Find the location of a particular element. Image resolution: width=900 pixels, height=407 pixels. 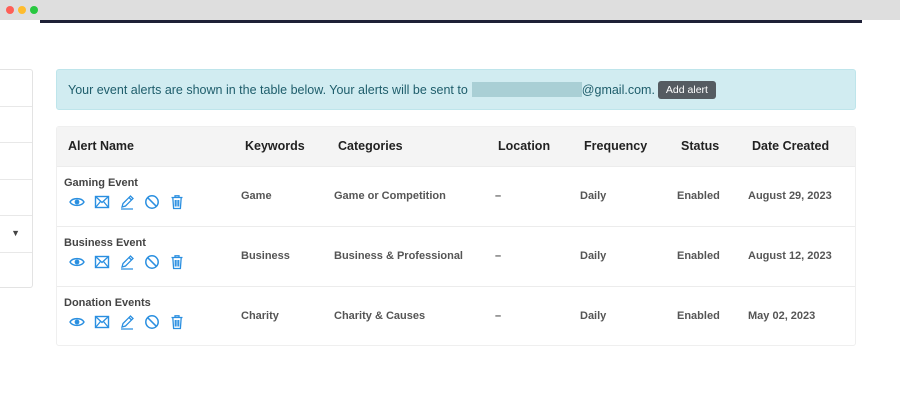

alert-name: Gaming Event is located at coordinates (101, 183).